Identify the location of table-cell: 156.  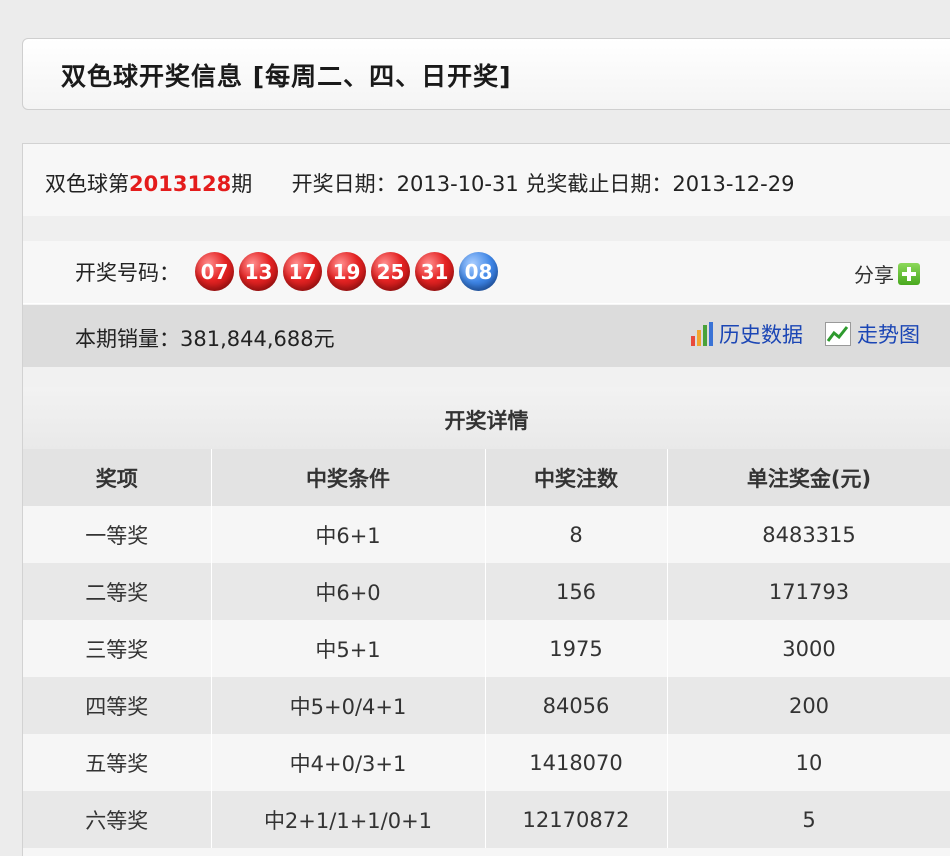
(576, 591).